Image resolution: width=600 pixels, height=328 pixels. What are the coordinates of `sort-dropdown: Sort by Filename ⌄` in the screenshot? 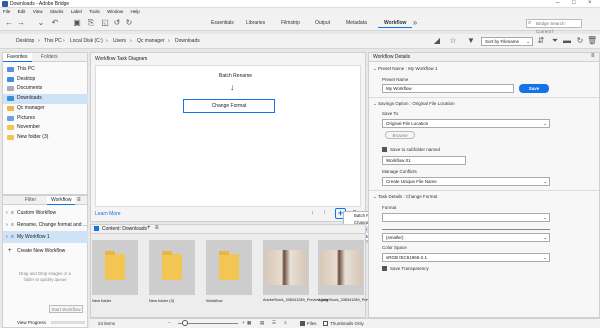 It's located at (507, 41).